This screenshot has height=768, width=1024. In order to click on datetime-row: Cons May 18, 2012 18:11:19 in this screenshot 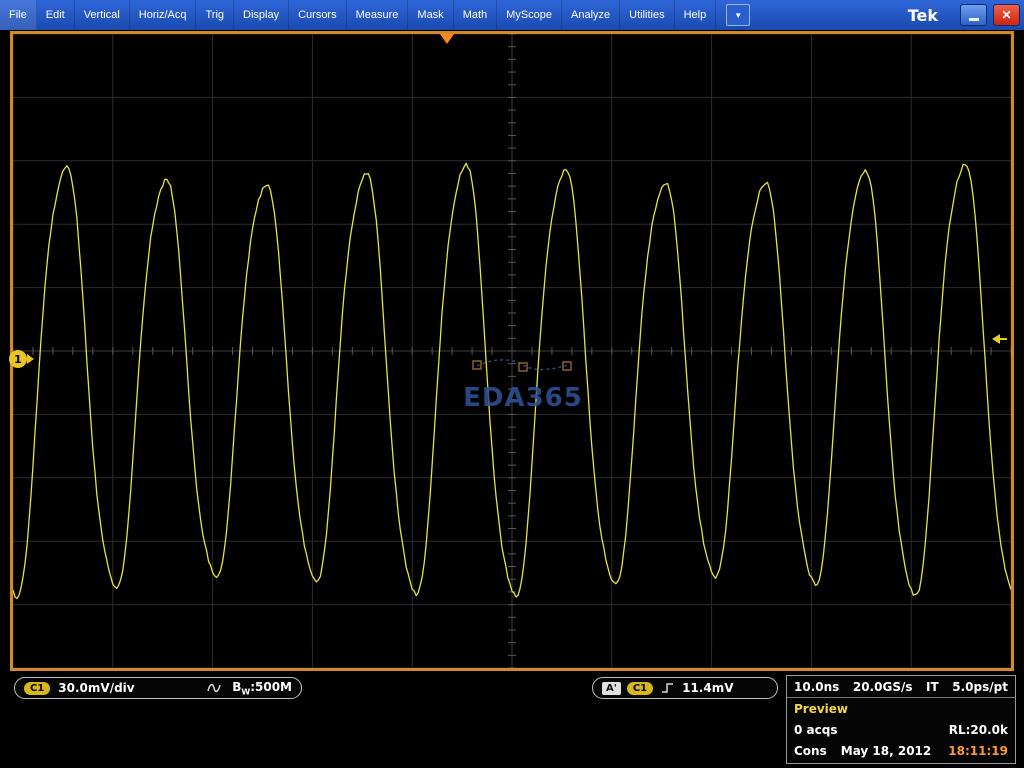, I will do `click(901, 750)`.